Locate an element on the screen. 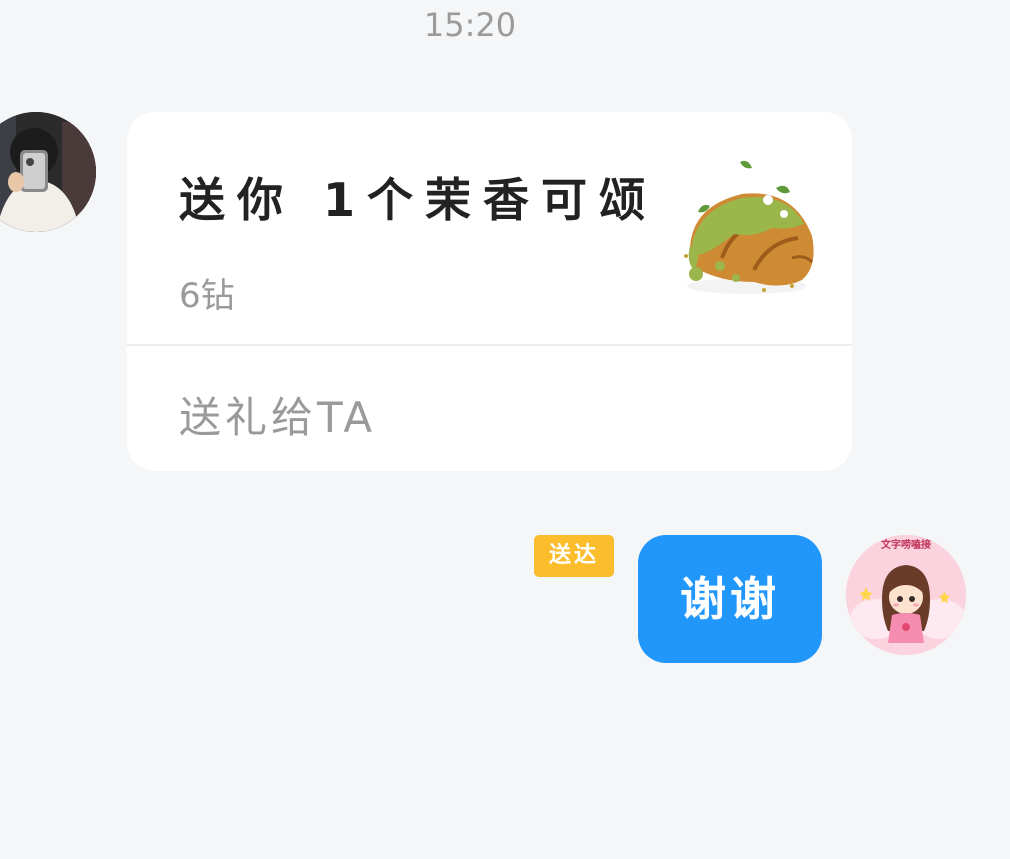 The width and height of the screenshot is (1010, 859). sender-avatar is located at coordinates (48, 172).